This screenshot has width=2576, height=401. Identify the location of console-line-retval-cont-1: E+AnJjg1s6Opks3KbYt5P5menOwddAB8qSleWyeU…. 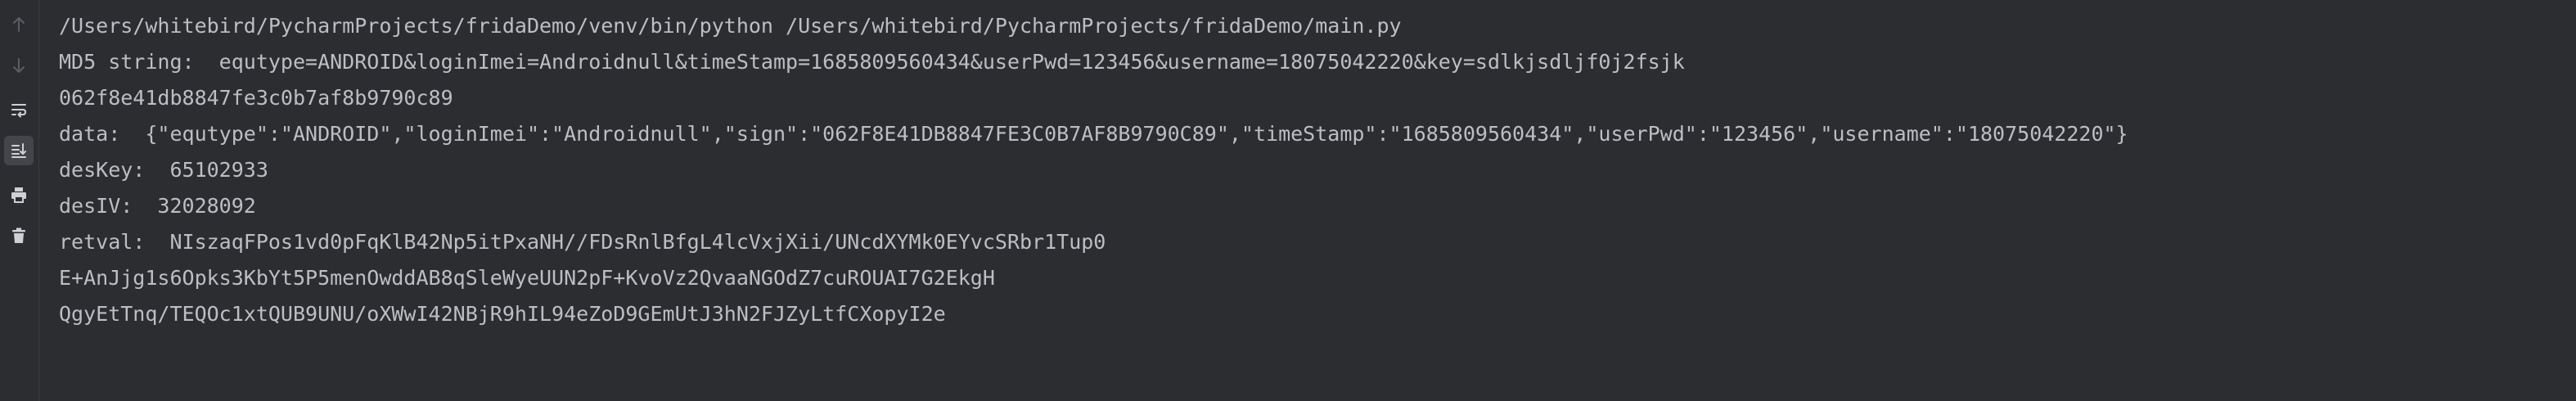
(527, 278).